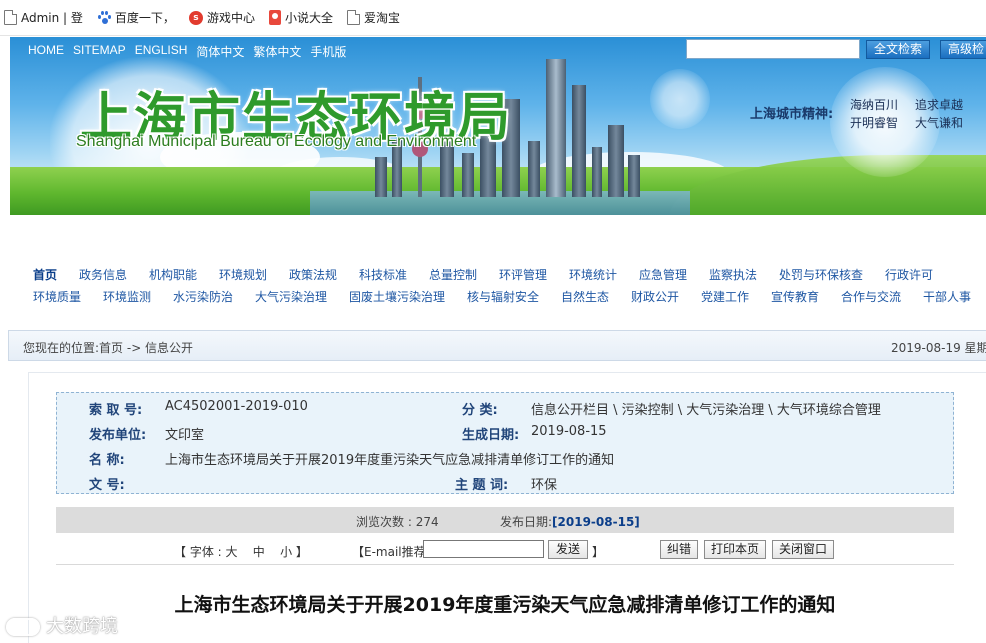  What do you see at coordinates (195, 17) in the screenshot?
I see `game-center-icon: s` at bounding box center [195, 17].